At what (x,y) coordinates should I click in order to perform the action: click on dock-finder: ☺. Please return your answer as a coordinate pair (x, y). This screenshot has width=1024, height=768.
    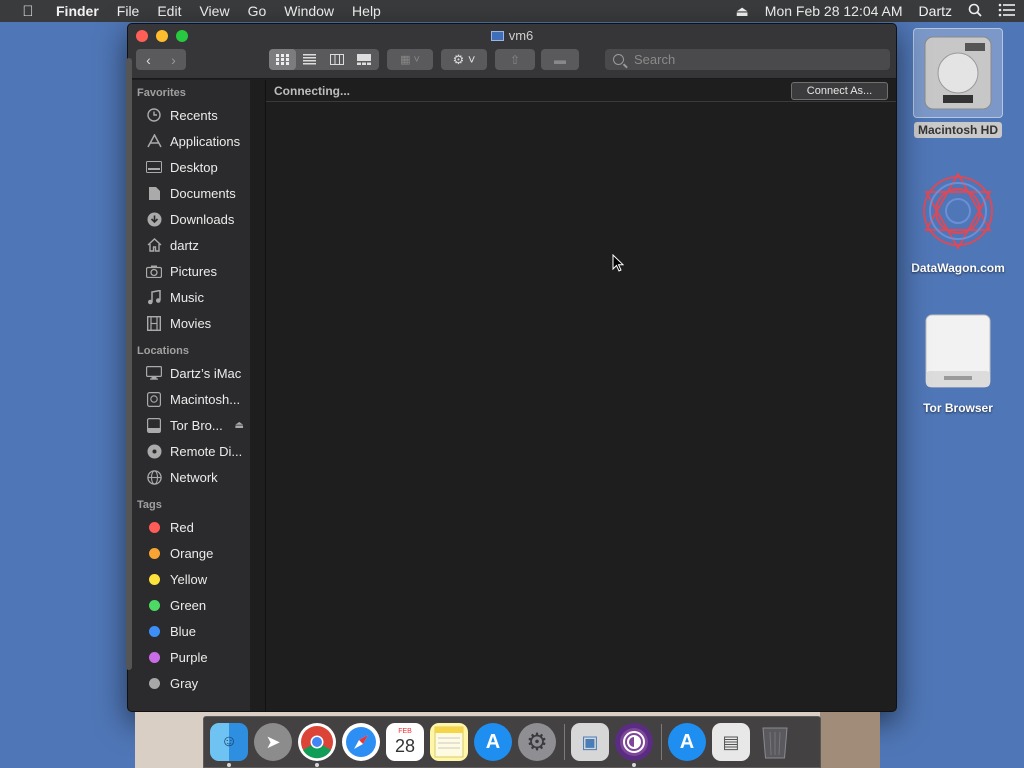
    Looking at the image, I should click on (229, 745).